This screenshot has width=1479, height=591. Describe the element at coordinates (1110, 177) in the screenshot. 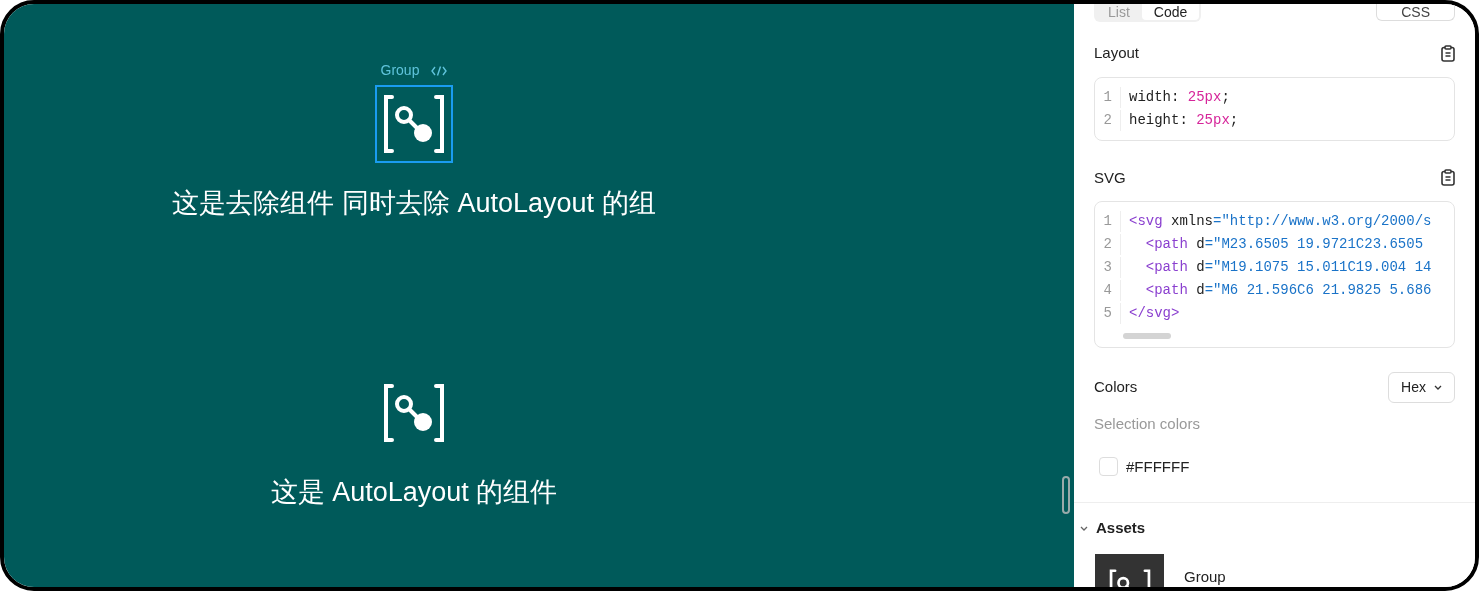

I see `section-title: SVG` at that location.